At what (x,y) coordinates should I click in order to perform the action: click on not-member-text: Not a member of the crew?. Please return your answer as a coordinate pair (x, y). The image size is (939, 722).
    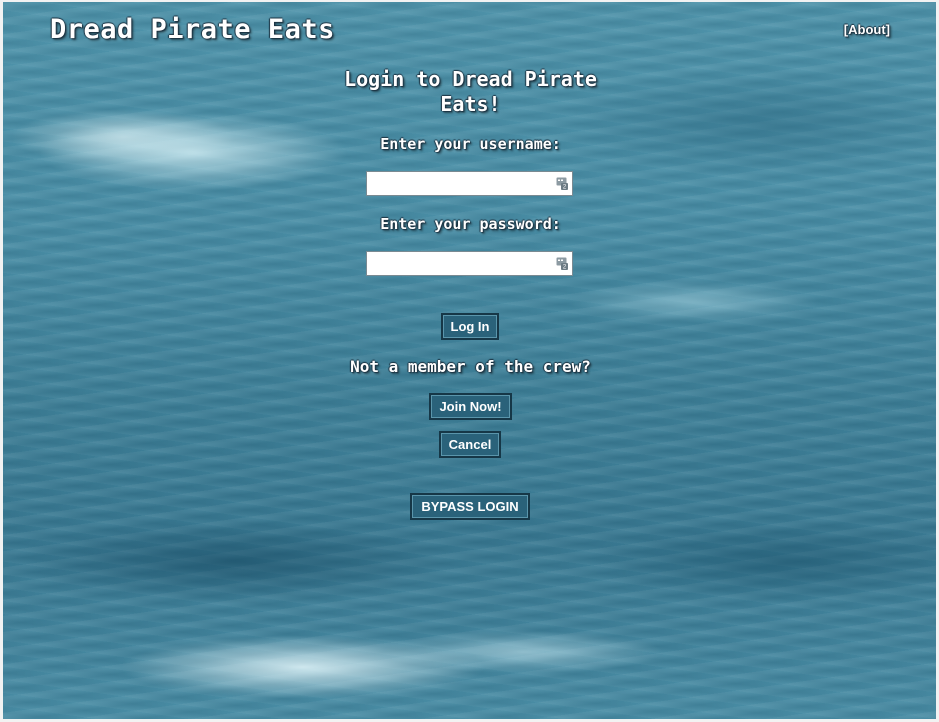
    Looking at the image, I should click on (470, 366).